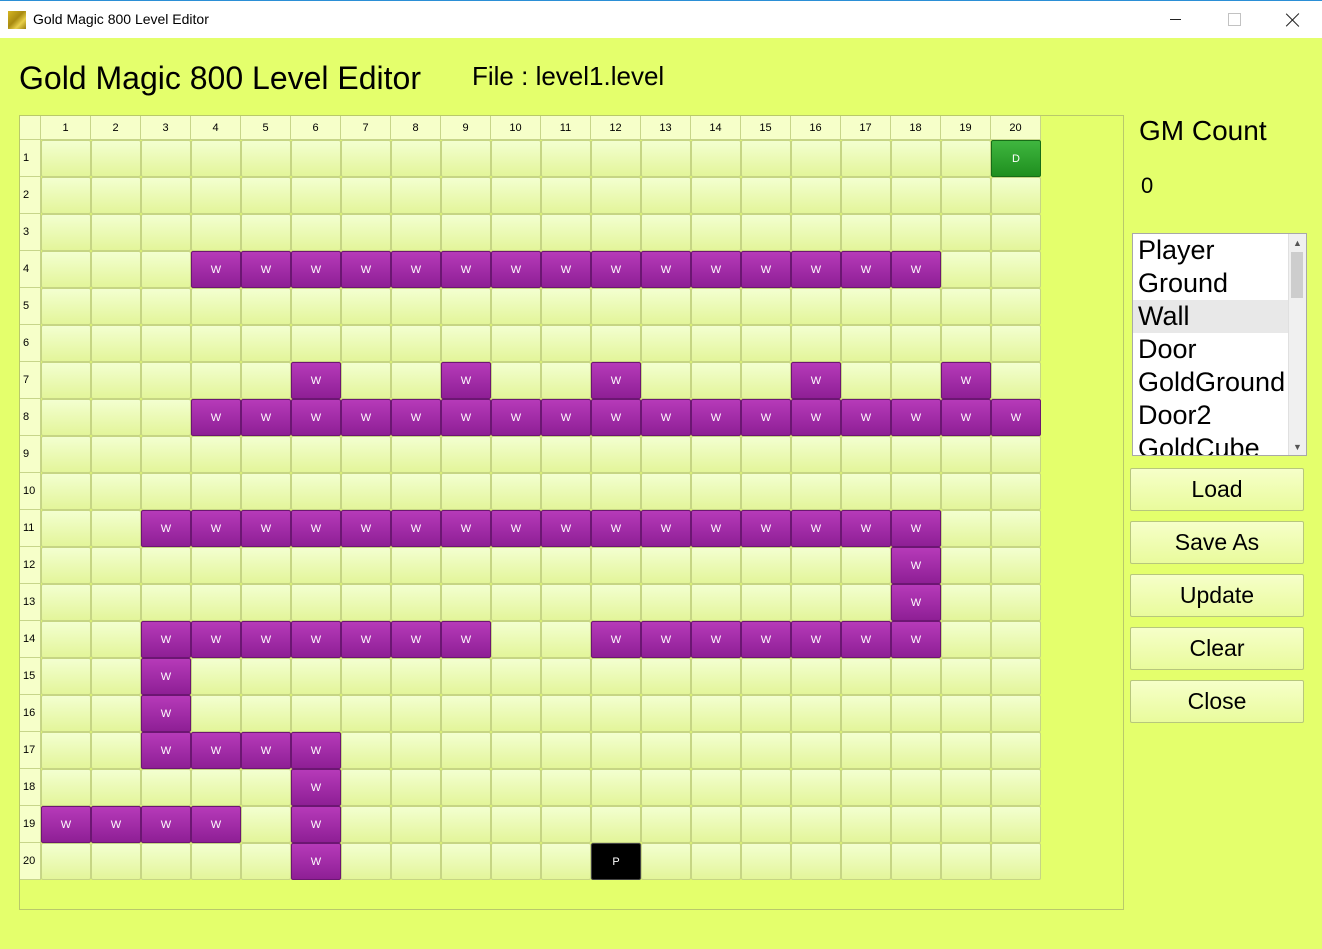 This screenshot has width=1322, height=949. What do you see at coordinates (1211, 415) in the screenshot?
I see `tile-type-list-item: Door2` at bounding box center [1211, 415].